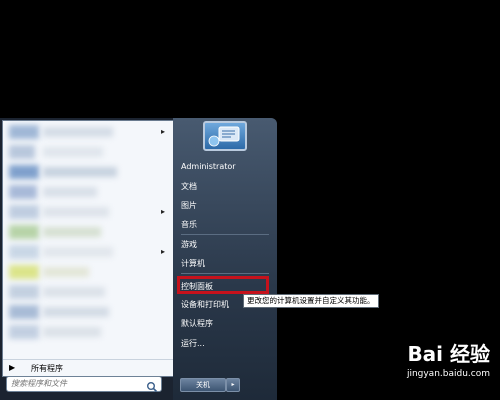  Describe the element at coordinates (208, 166) in the screenshot. I see `user-name-link: Administrator` at that location.